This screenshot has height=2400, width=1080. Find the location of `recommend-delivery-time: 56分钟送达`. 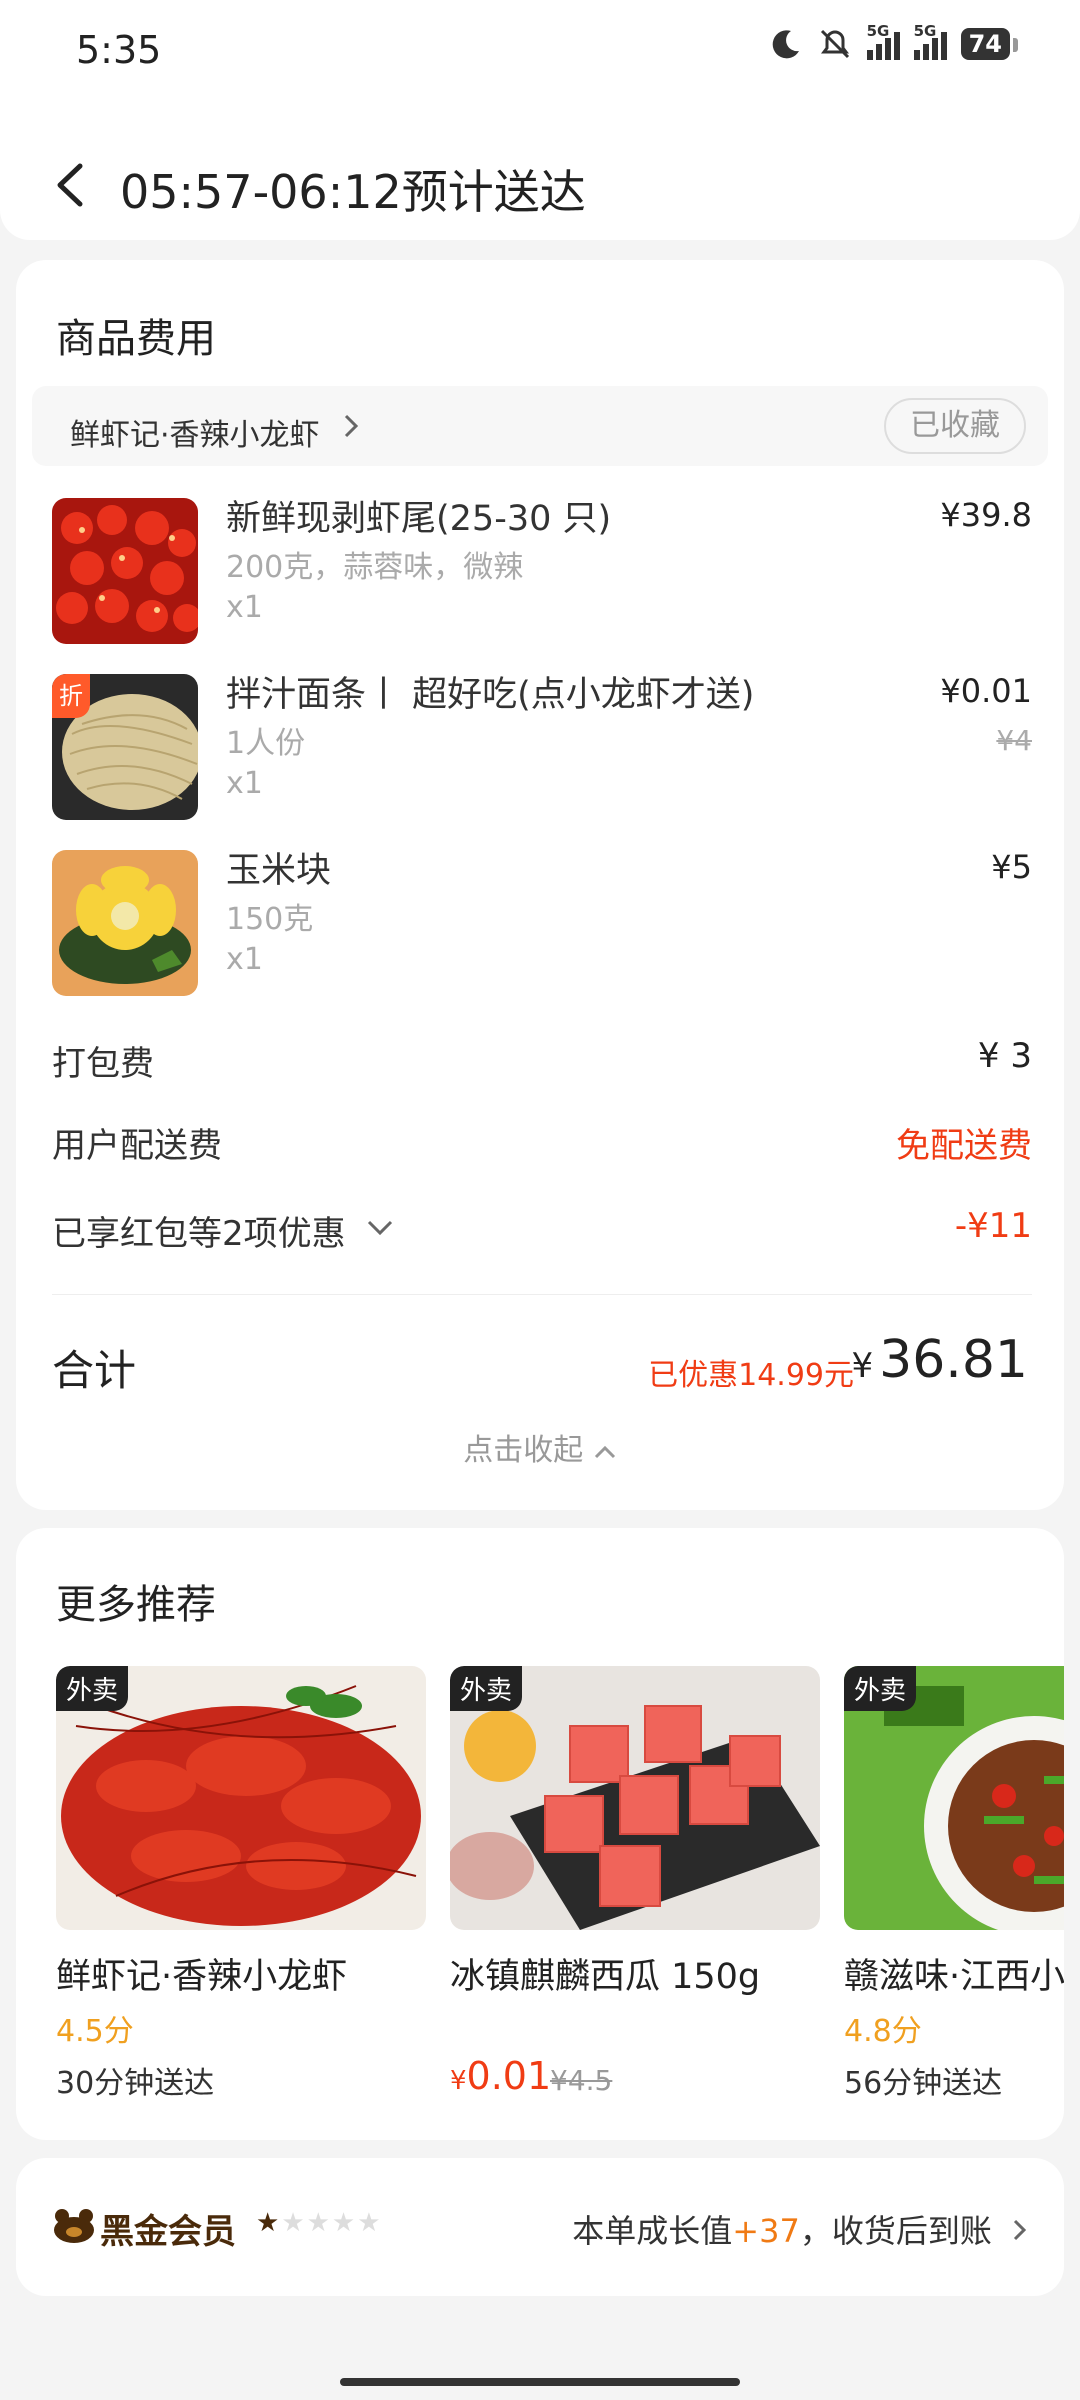

recommend-delivery-time: 56分钟送达 is located at coordinates (923, 2083).